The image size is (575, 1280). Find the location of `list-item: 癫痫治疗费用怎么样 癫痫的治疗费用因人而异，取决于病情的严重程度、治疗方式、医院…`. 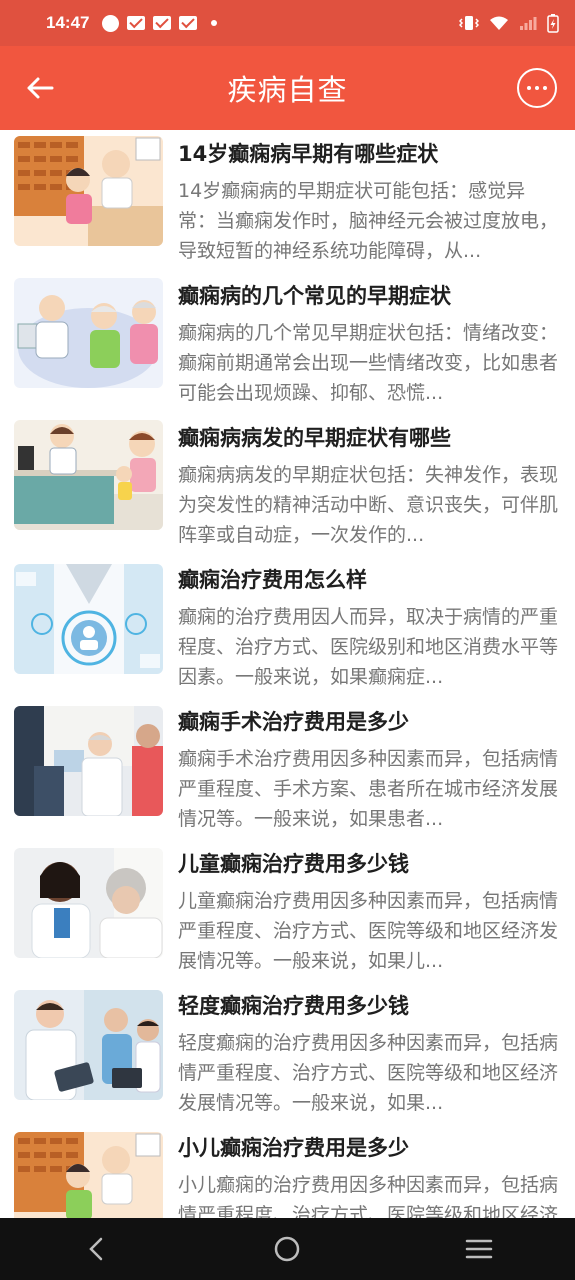

list-item: 癫痫治疗费用怎么样 癫痫的治疗费用因人而异，取决于病情的严重程度、治疗方式、医院… is located at coordinates (287, 631).